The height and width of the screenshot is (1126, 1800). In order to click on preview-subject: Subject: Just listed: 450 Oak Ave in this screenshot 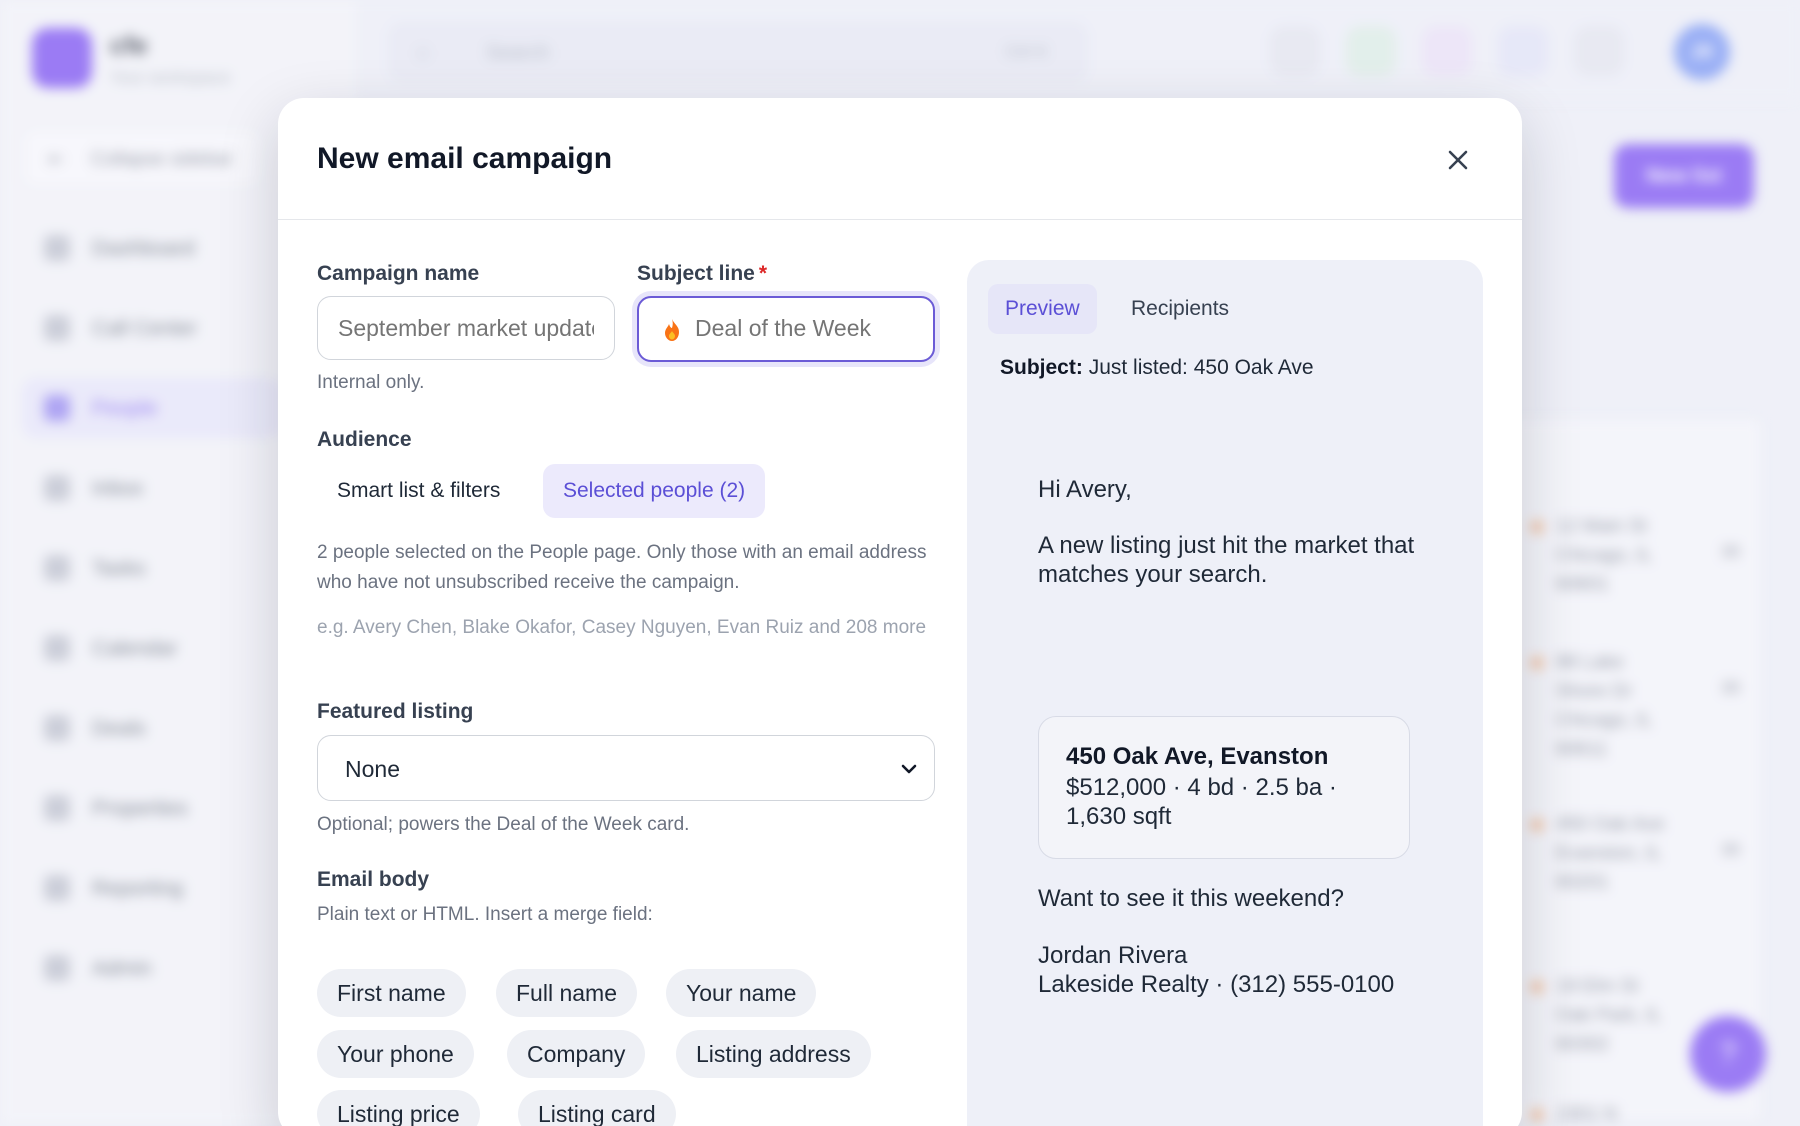, I will do `click(1157, 368)`.